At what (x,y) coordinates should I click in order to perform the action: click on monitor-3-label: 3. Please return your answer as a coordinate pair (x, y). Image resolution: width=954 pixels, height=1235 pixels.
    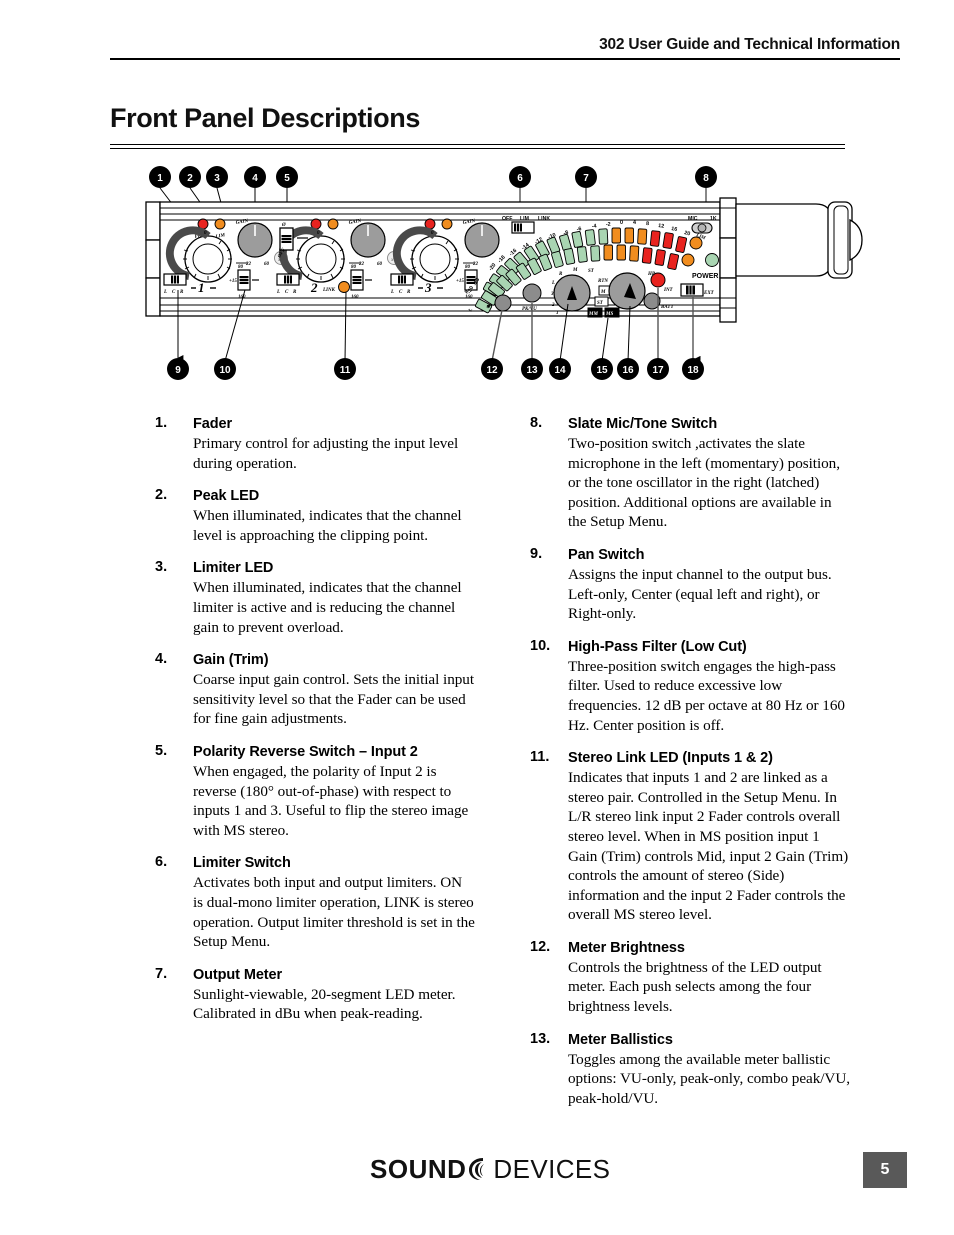
    Looking at the image, I should click on (552, 294).